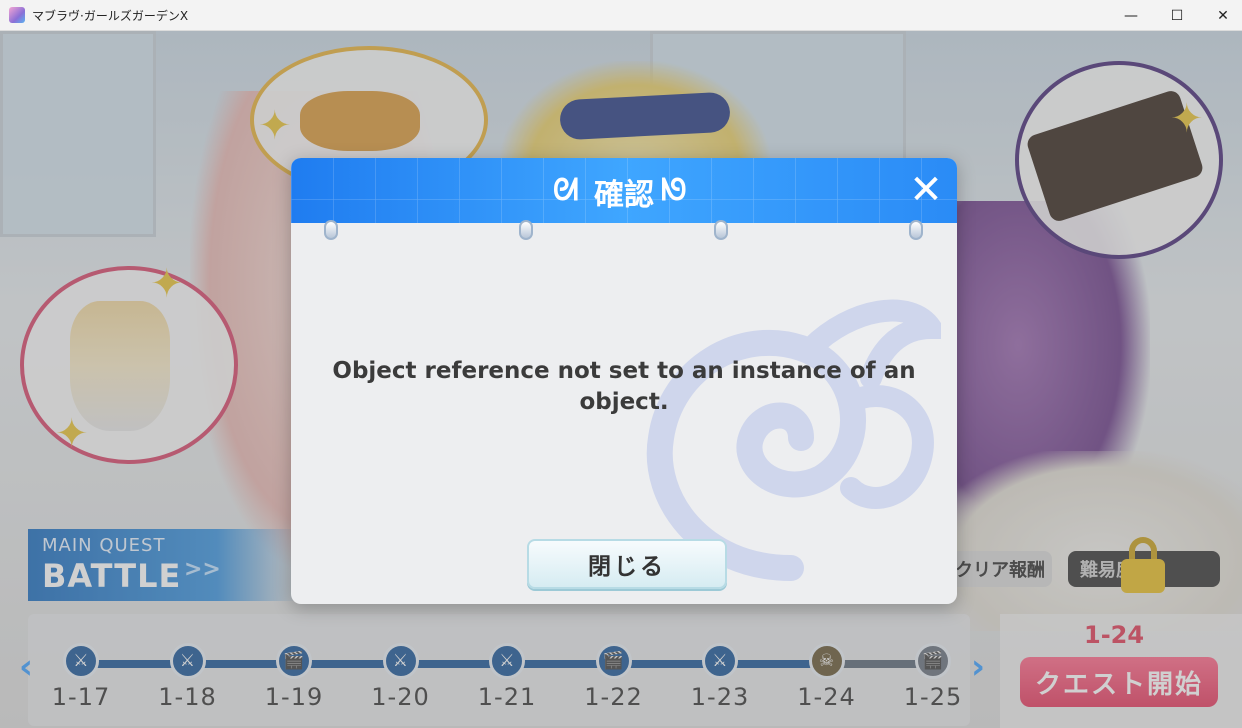 The width and height of the screenshot is (1242, 728). I want to click on wing-left-icon: ᘛ, so click(566, 190).